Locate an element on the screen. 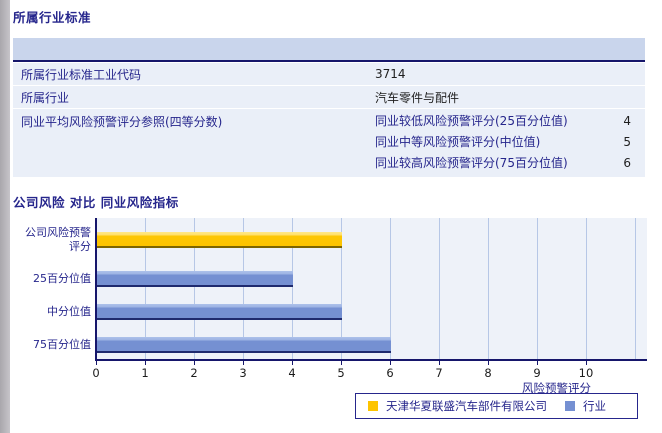 The width and height of the screenshot is (662, 433). legend-industry-label: 行业 is located at coordinates (594, 406).